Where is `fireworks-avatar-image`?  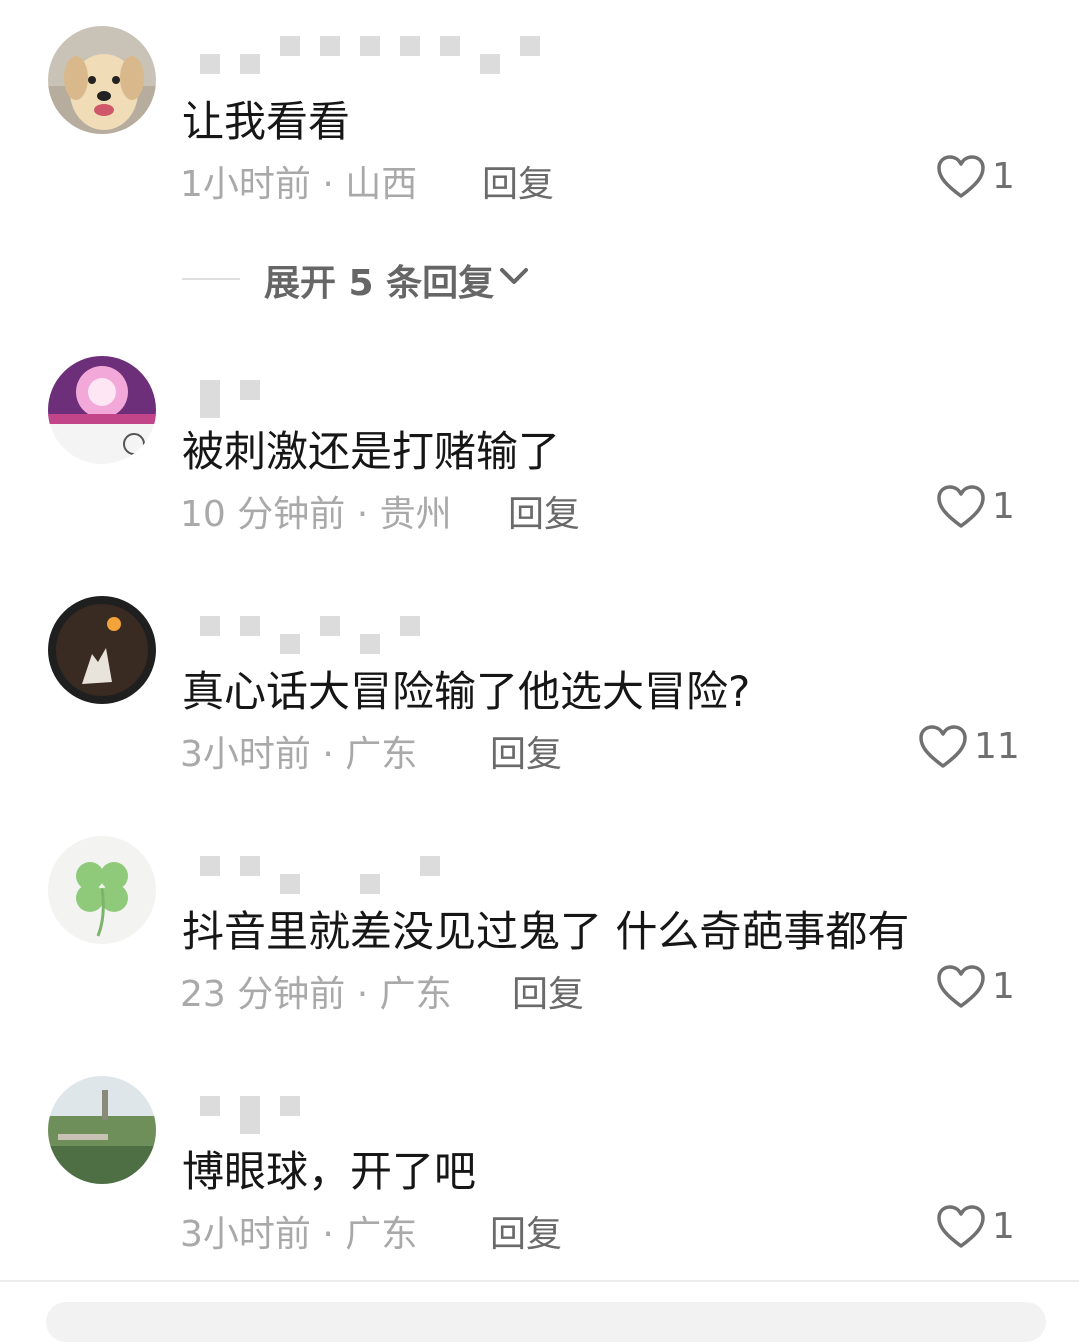
fireworks-avatar-image is located at coordinates (102, 410).